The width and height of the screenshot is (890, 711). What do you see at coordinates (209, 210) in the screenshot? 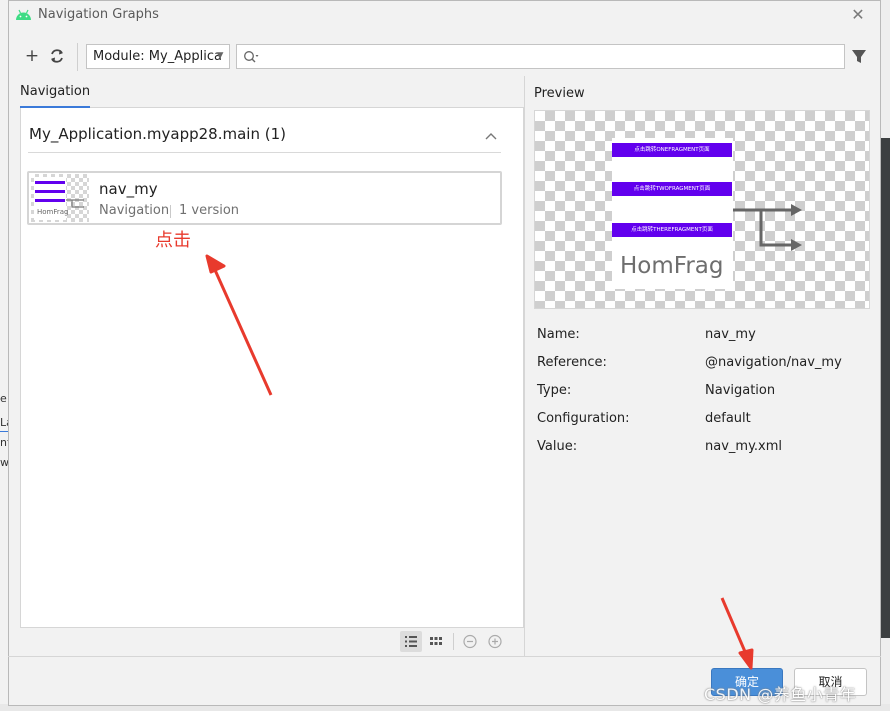
I see `navigation-graph-version: 1 version` at bounding box center [209, 210].